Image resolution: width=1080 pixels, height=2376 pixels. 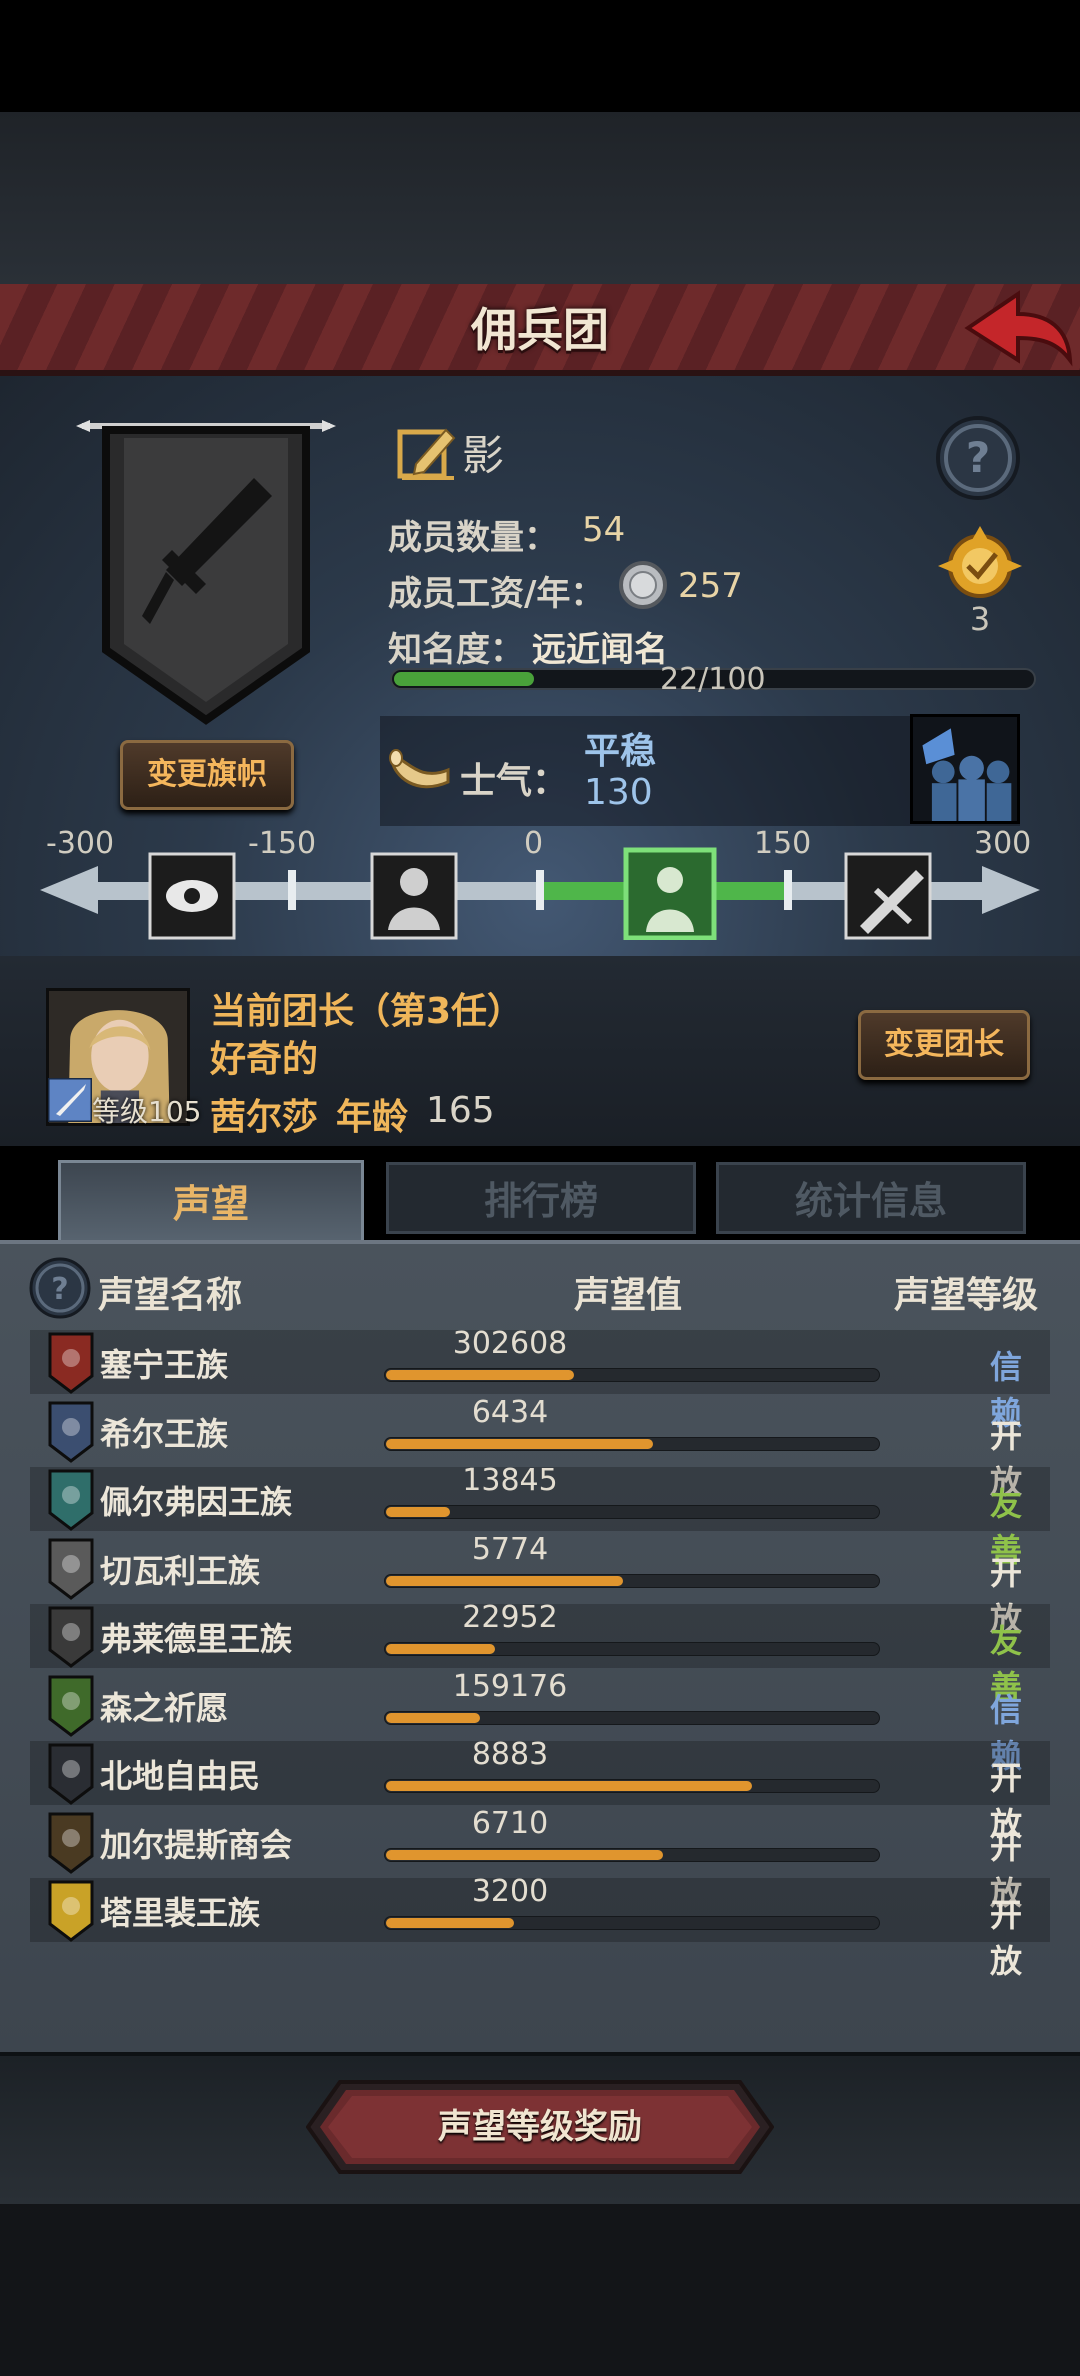 What do you see at coordinates (483, 455) in the screenshot?
I see `guild-name: 影` at bounding box center [483, 455].